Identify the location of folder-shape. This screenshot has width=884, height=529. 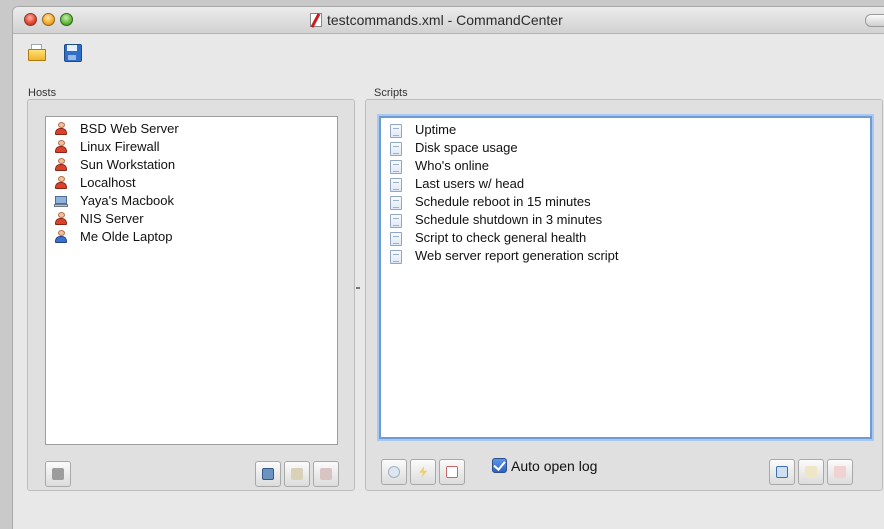
(37, 55).